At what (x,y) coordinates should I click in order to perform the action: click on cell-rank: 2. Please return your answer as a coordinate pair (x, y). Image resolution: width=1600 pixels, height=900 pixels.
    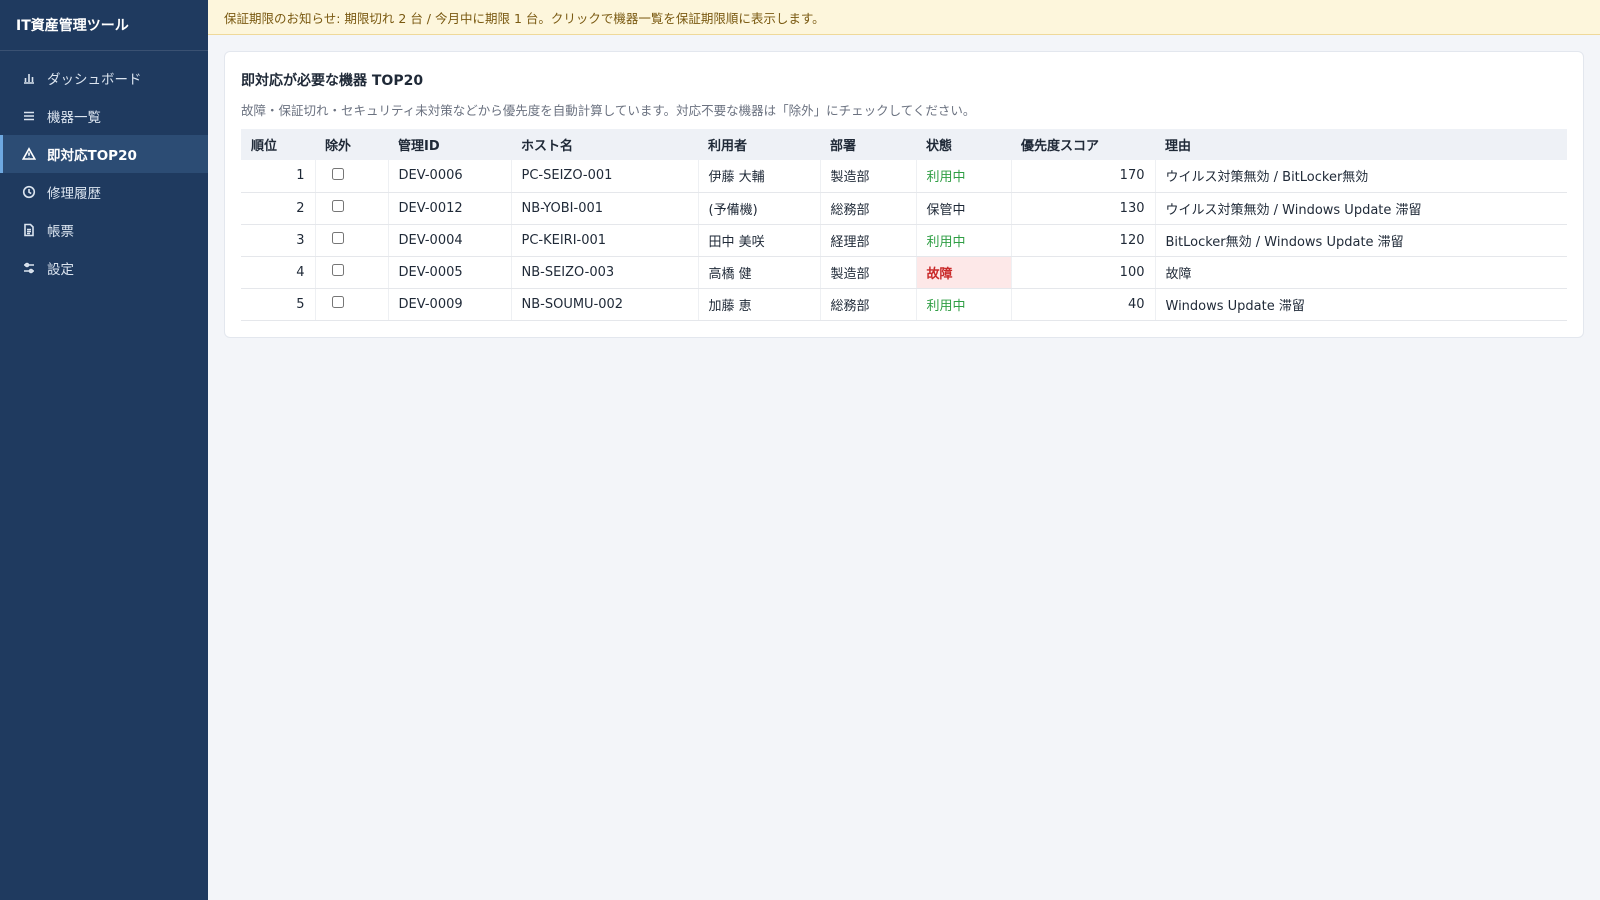
    Looking at the image, I should click on (278, 208).